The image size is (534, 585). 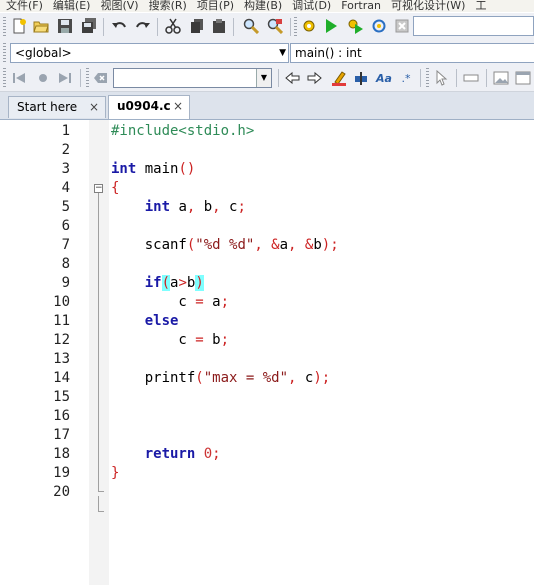 What do you see at coordinates (292, 78) in the screenshot?
I see `arrow-left-icon` at bounding box center [292, 78].